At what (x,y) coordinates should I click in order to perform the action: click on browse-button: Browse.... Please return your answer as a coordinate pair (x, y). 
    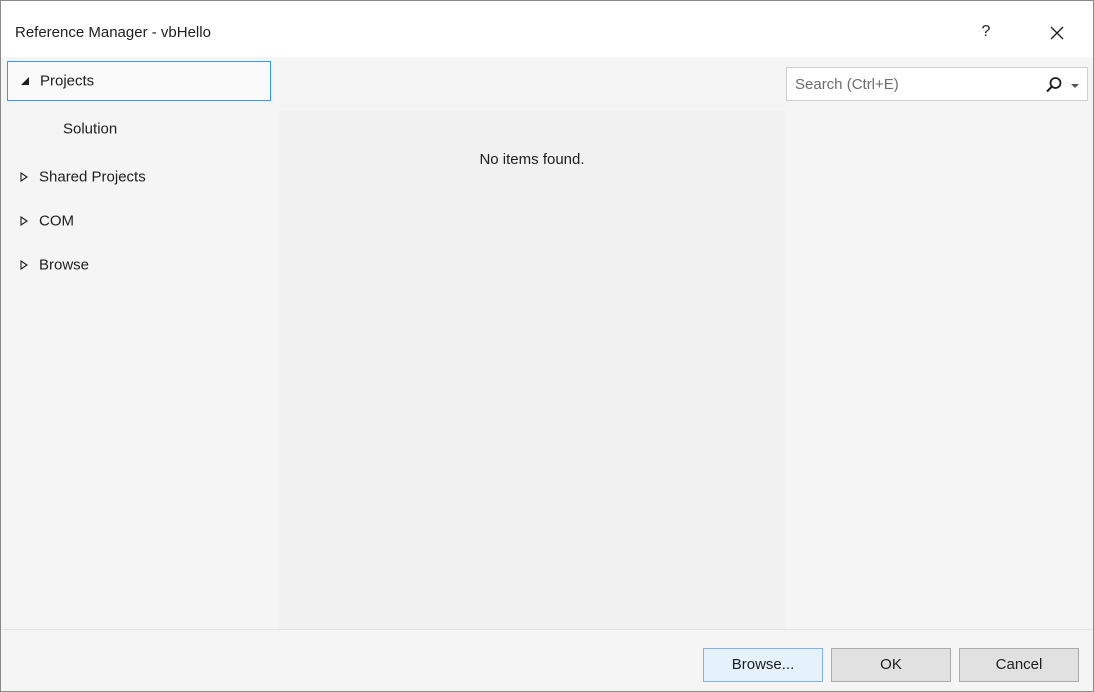
    Looking at the image, I should click on (763, 665).